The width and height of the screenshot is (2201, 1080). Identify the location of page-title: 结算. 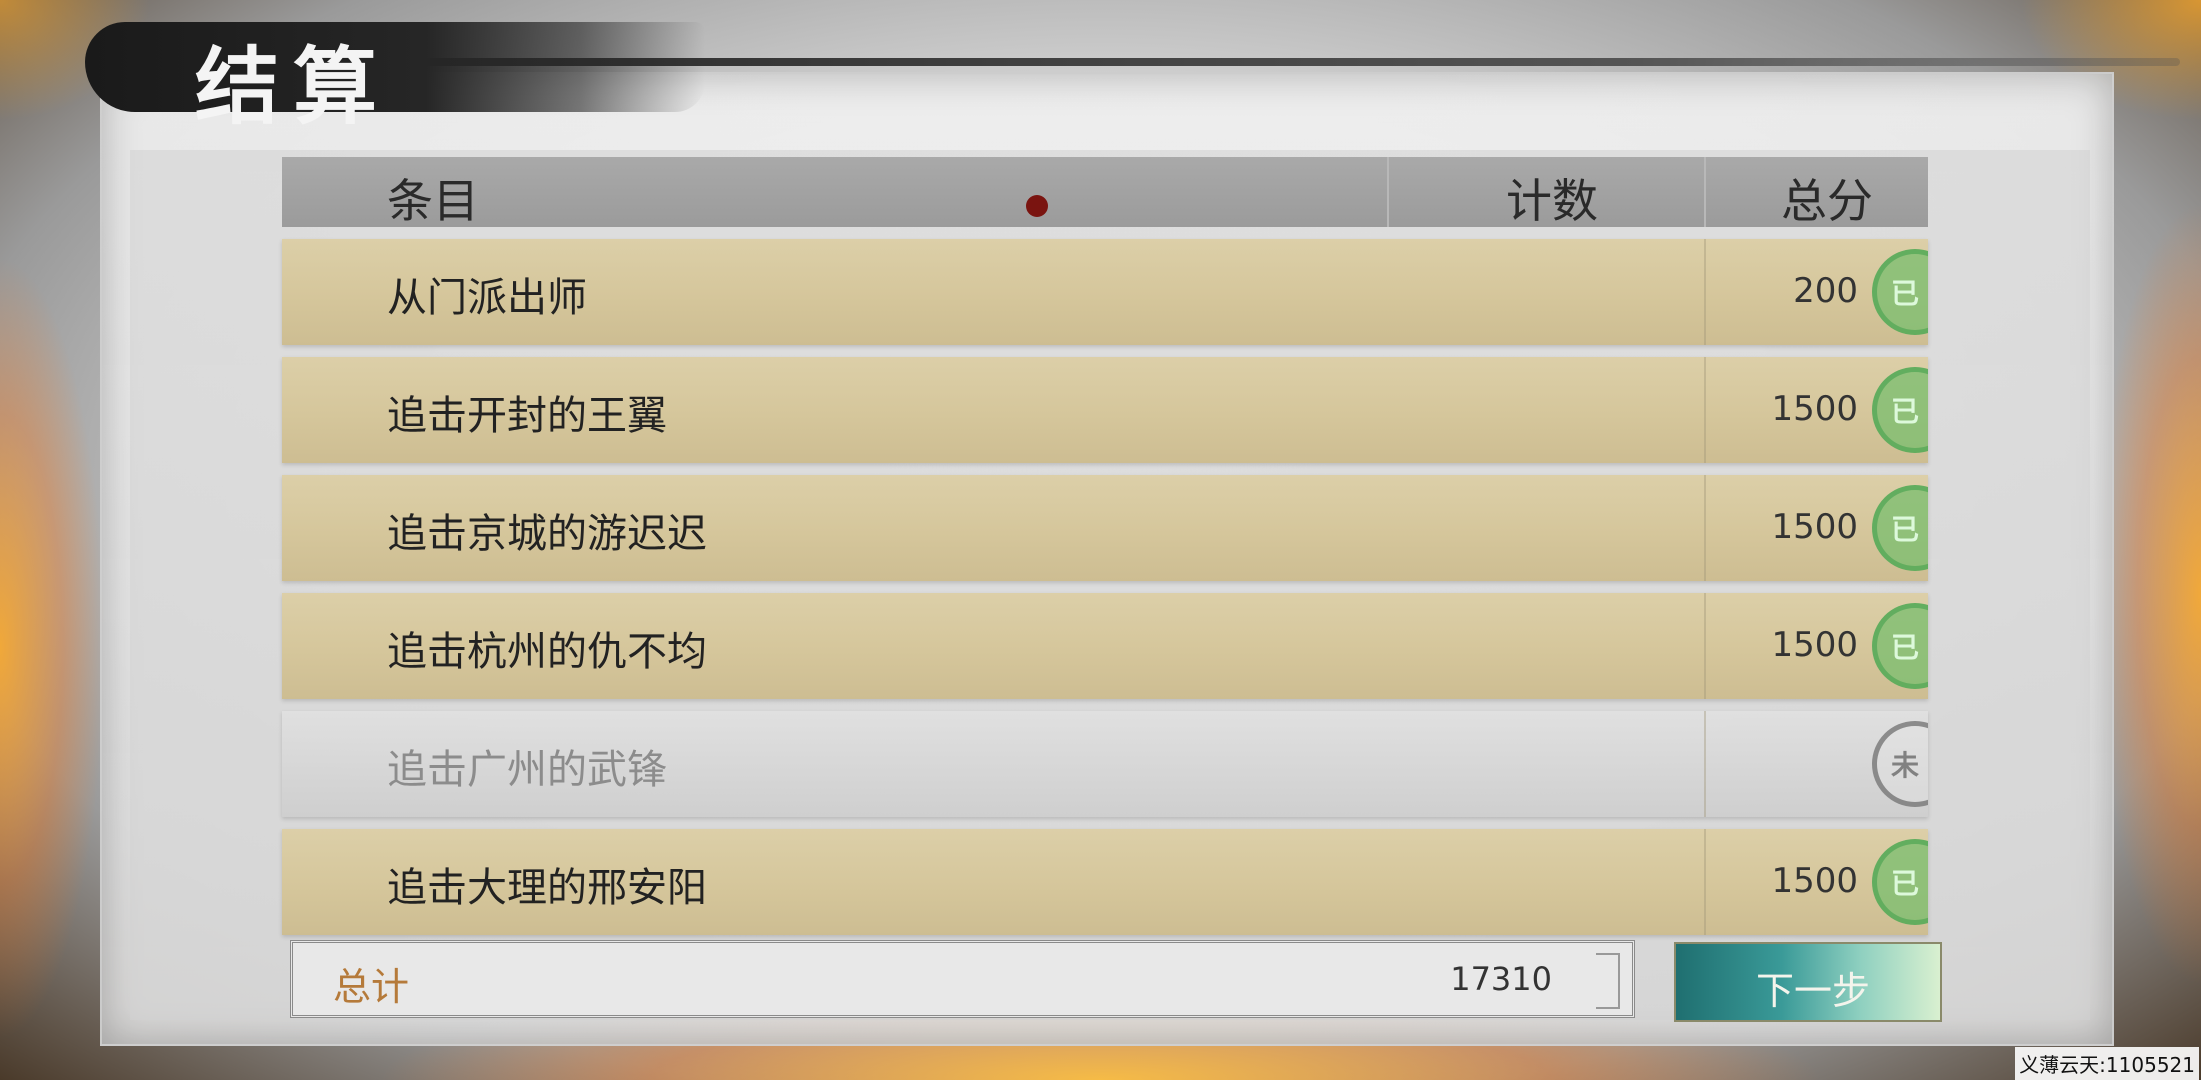
(293, 86).